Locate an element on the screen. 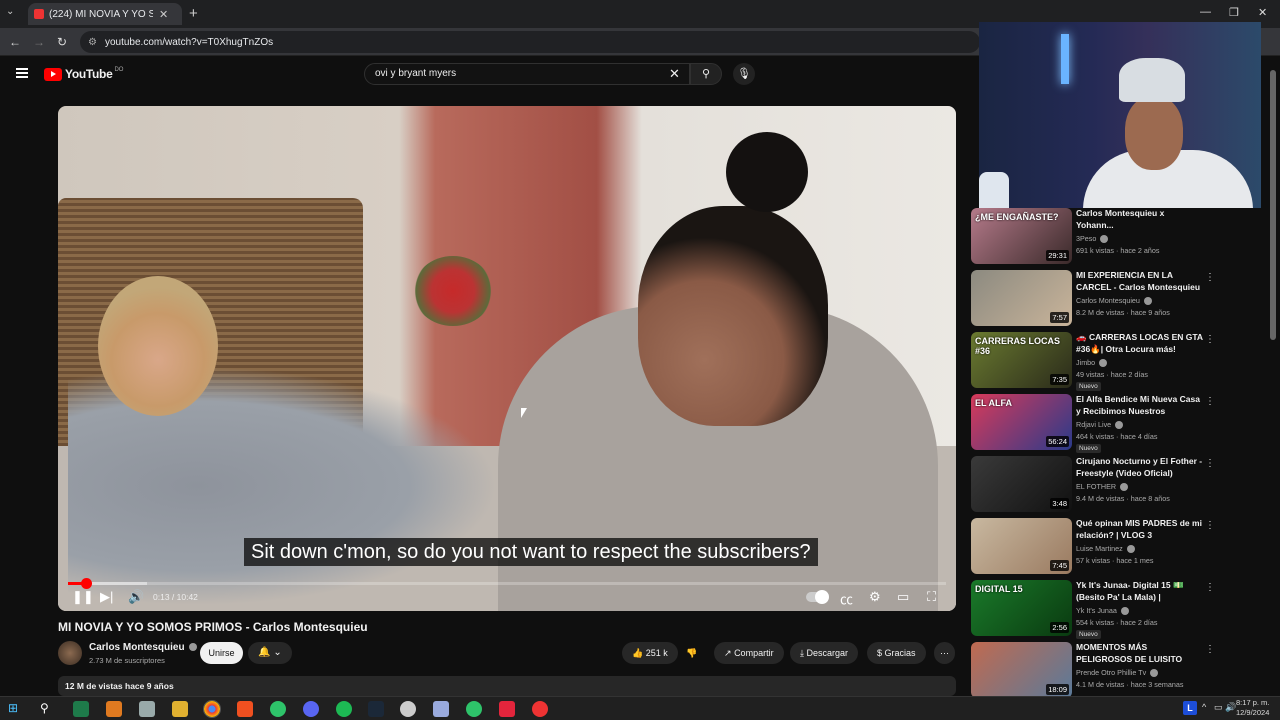 The width and height of the screenshot is (1280, 720). dislike-button: 👎 is located at coordinates (691, 653).